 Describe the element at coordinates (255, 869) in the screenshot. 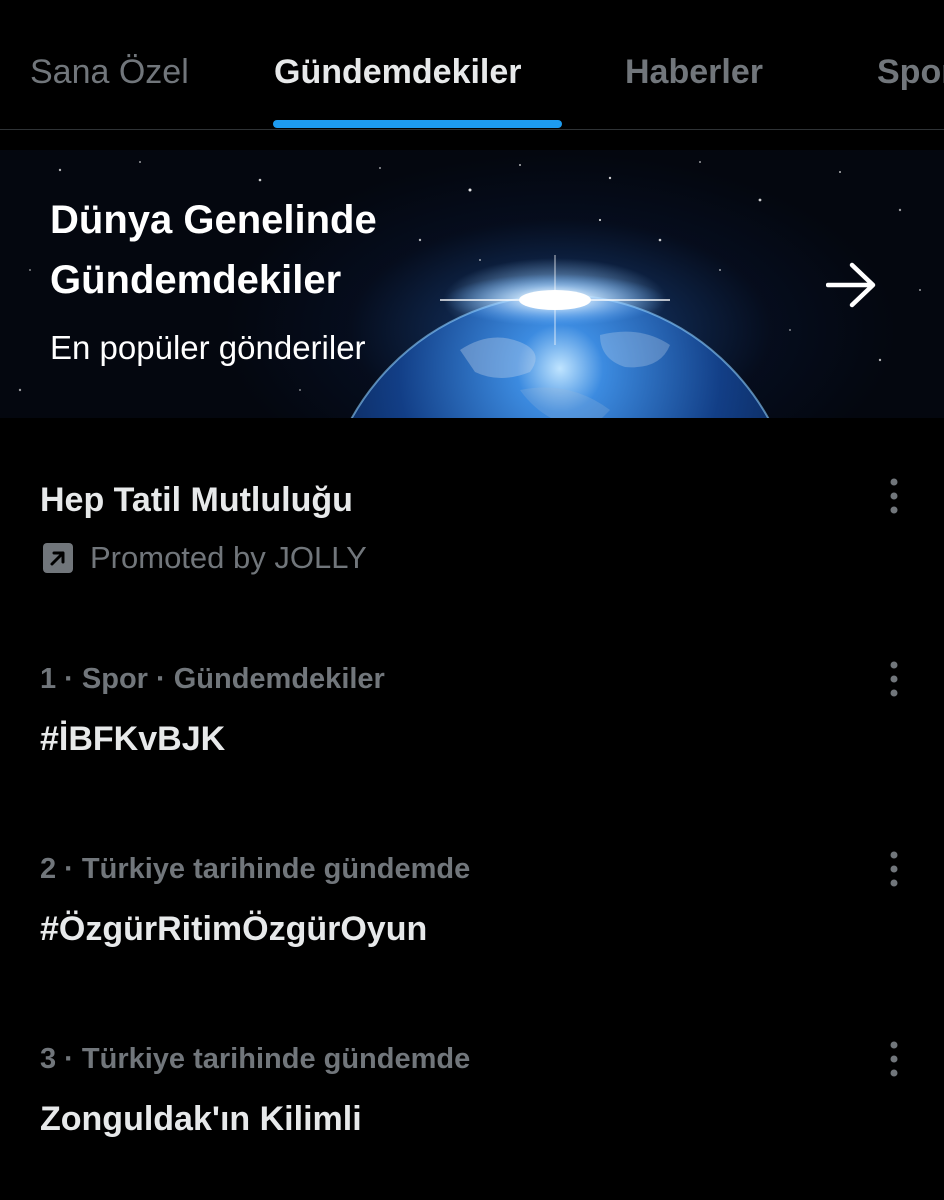

I see `trend-meta: 2 · Türkiye tarihinde gündemde` at that location.